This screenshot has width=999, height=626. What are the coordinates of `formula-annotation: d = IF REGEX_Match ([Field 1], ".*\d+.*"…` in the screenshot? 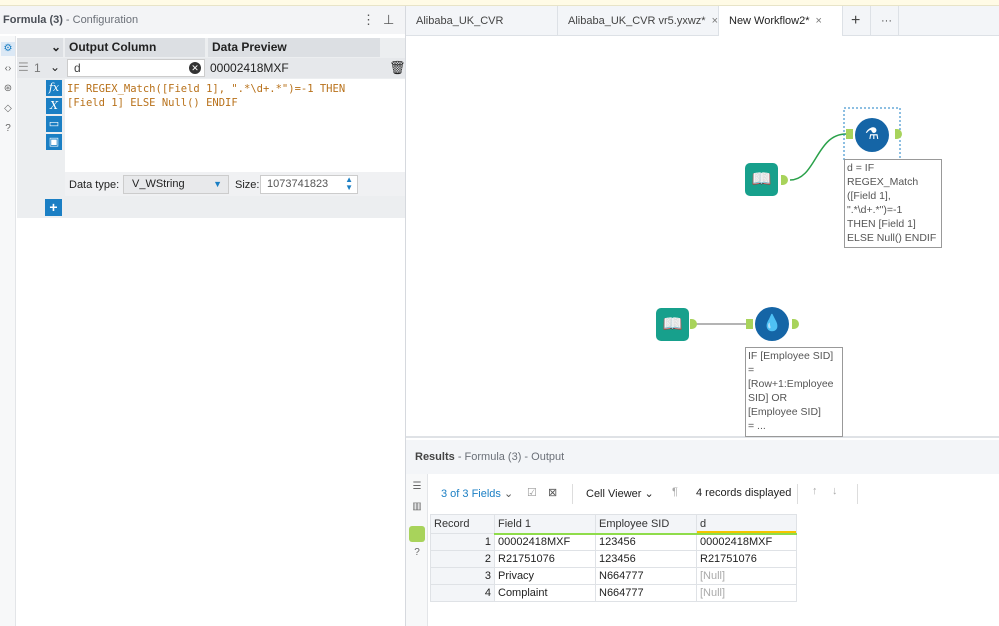 It's located at (893, 203).